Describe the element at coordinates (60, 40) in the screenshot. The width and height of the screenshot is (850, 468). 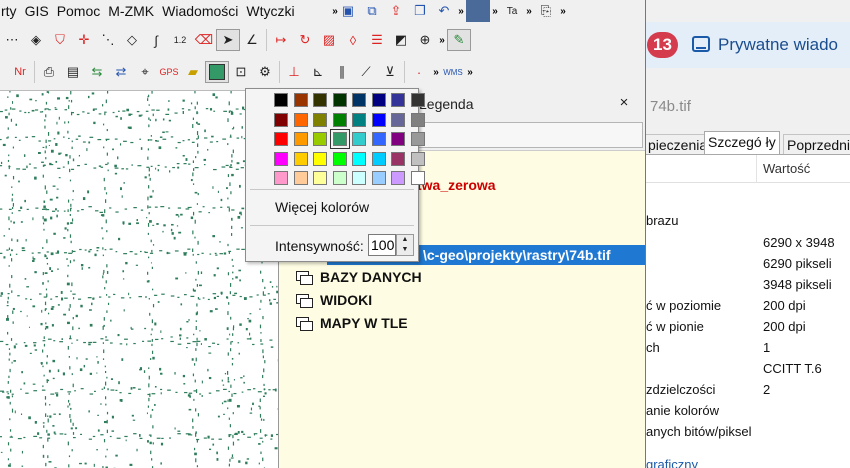
I see `filter-icon: ⛉` at that location.